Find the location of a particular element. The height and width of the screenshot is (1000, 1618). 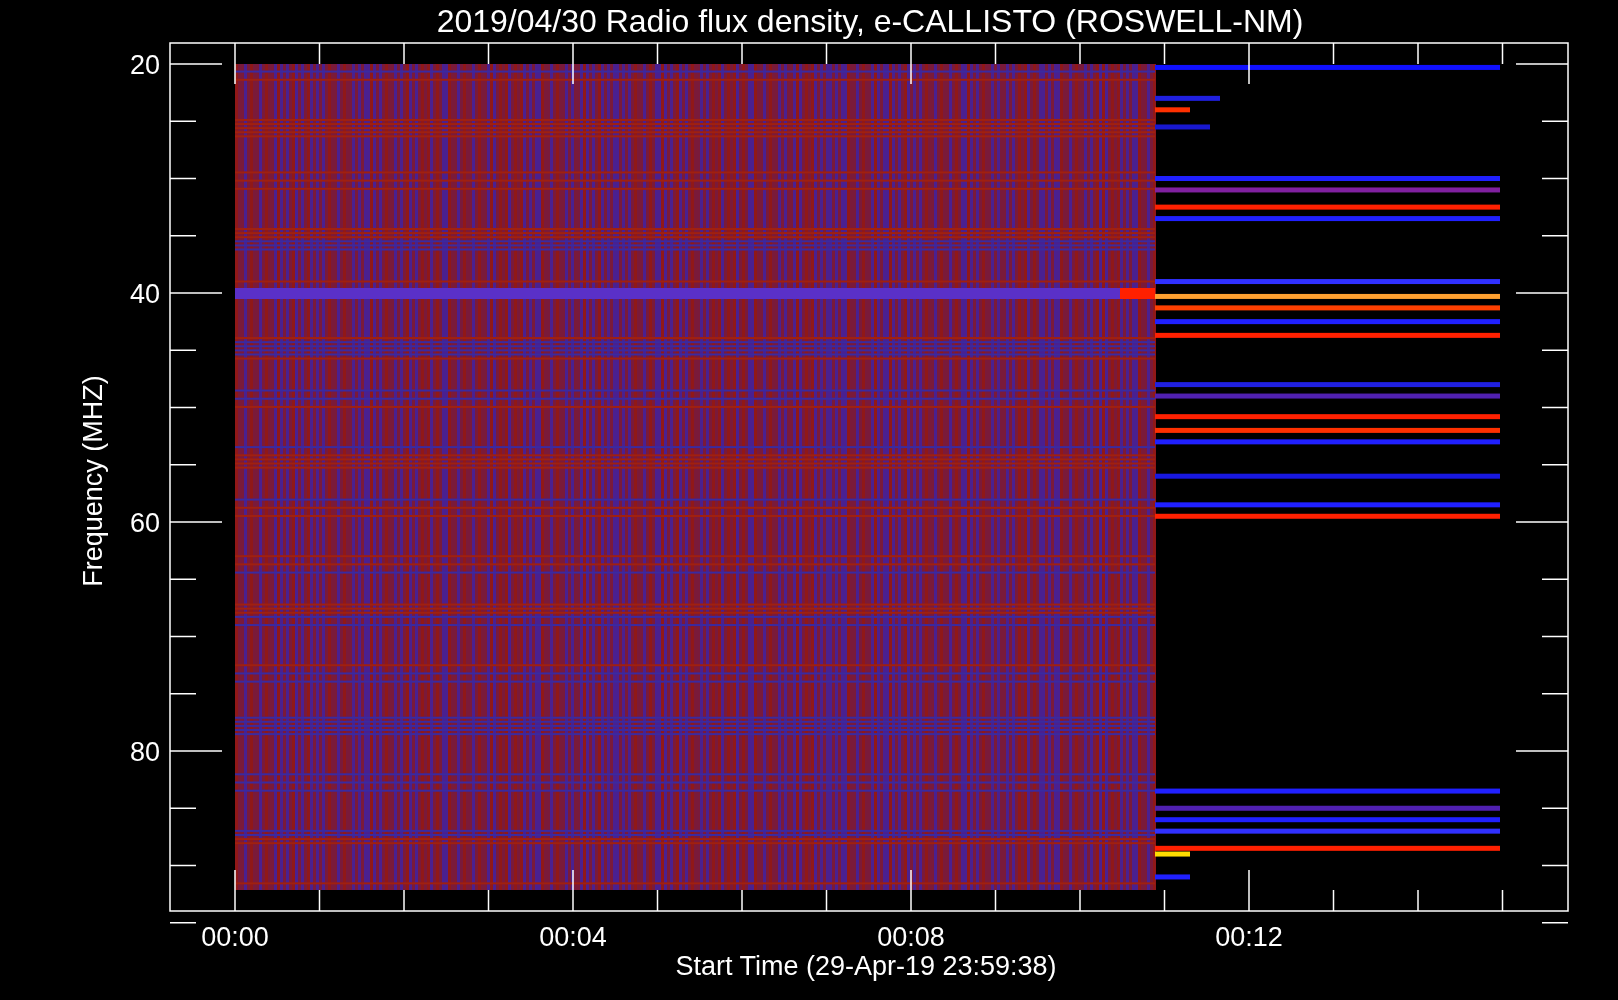

x-tick-label: 00:08 is located at coordinates (911, 937).